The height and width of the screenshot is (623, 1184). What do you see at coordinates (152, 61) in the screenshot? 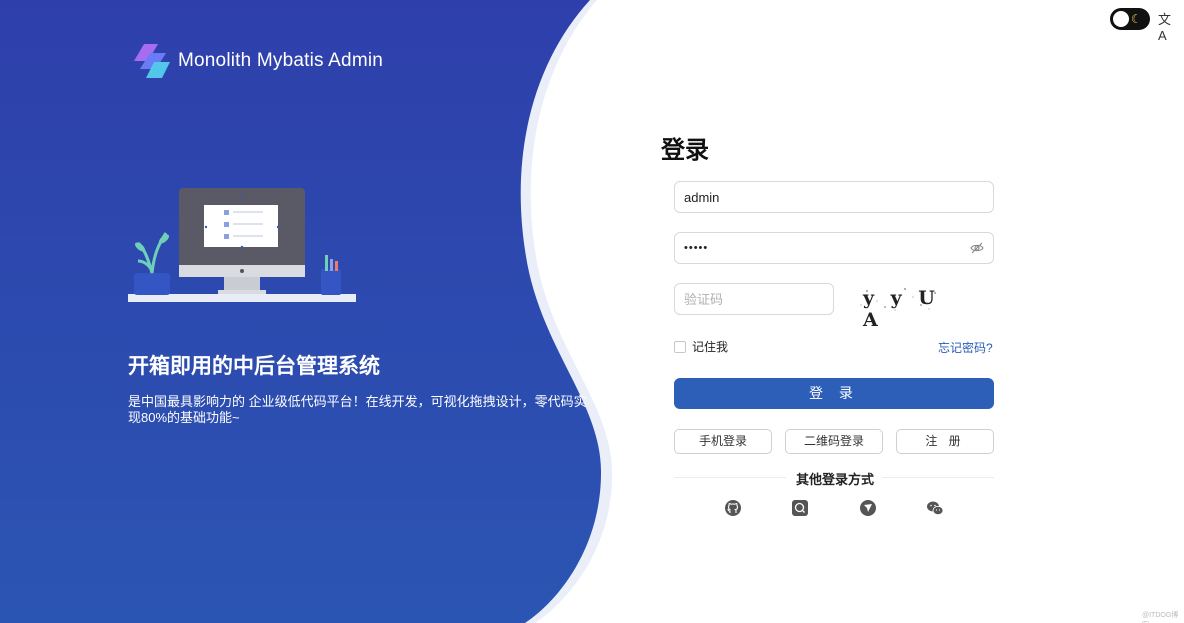
I see `logo-icon` at bounding box center [152, 61].